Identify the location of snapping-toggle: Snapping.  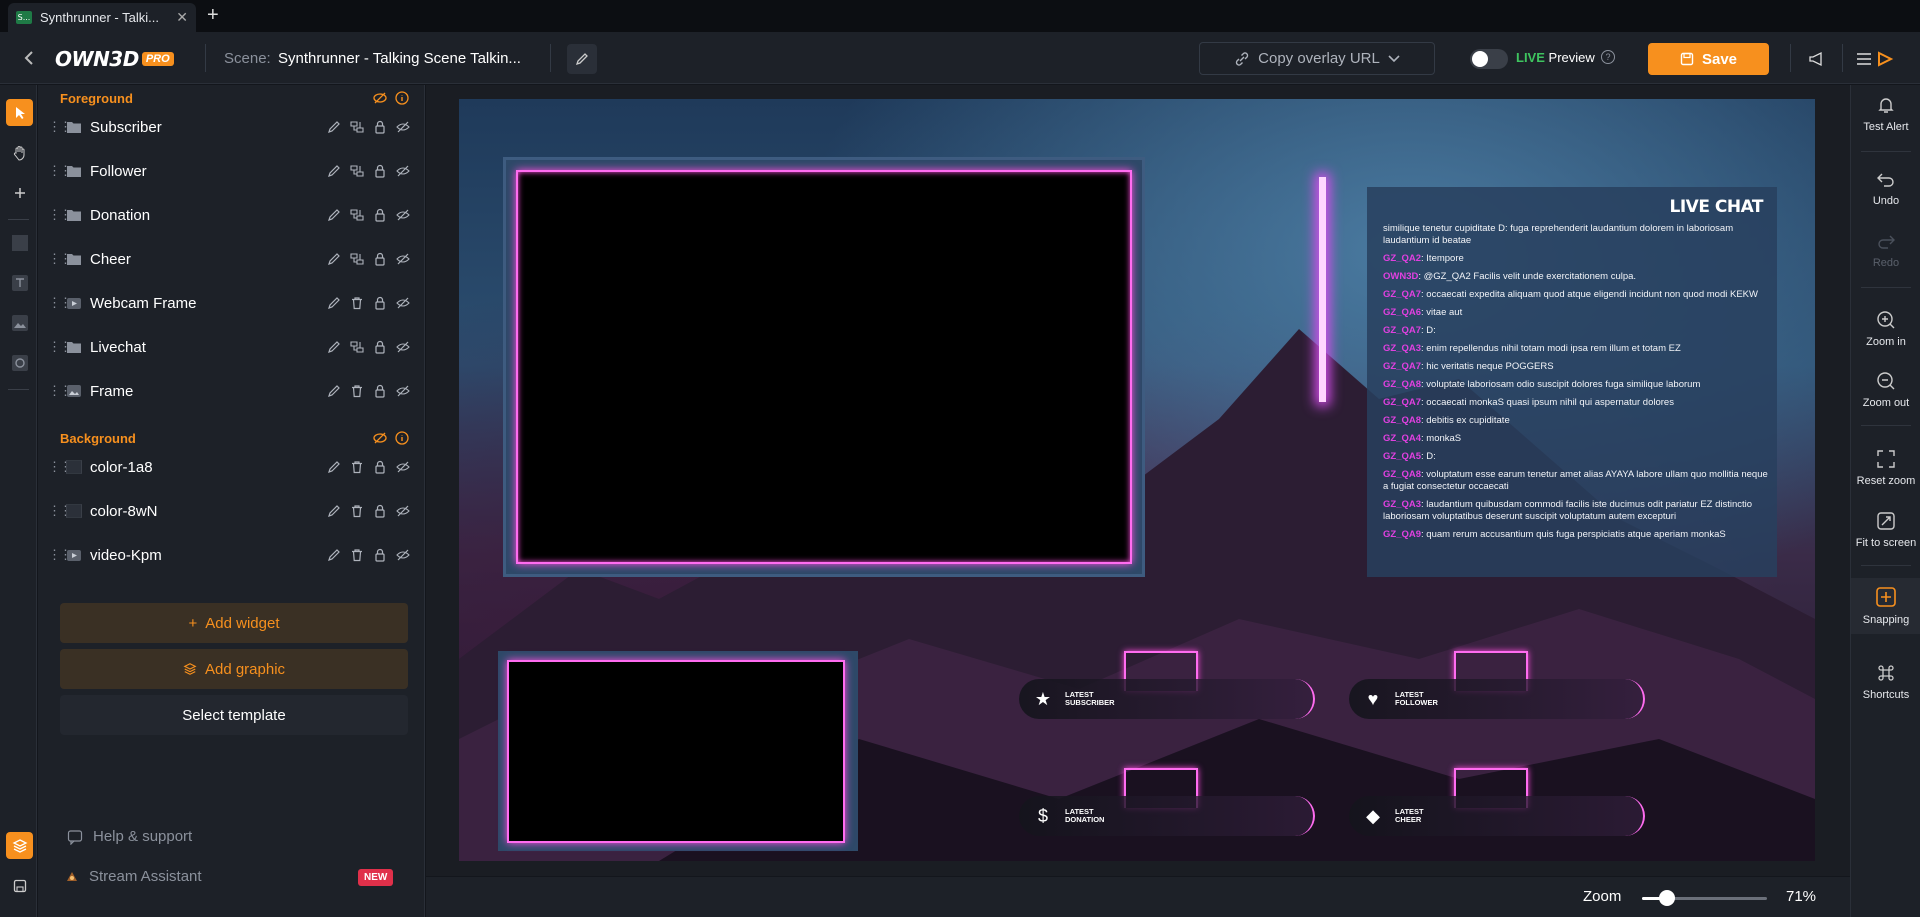
(1885, 606).